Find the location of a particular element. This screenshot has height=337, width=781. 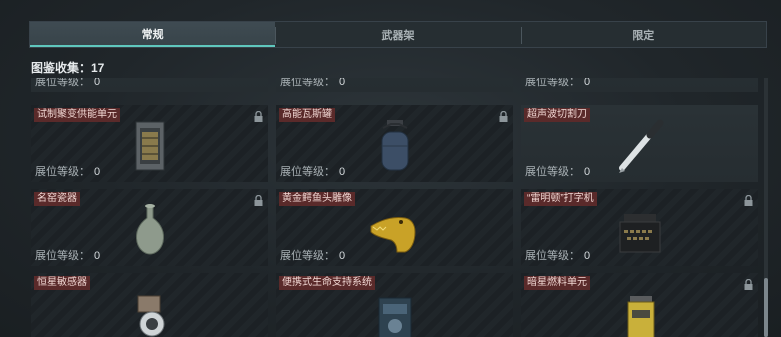

item-name: 名窑瓷器 is located at coordinates (57, 199).